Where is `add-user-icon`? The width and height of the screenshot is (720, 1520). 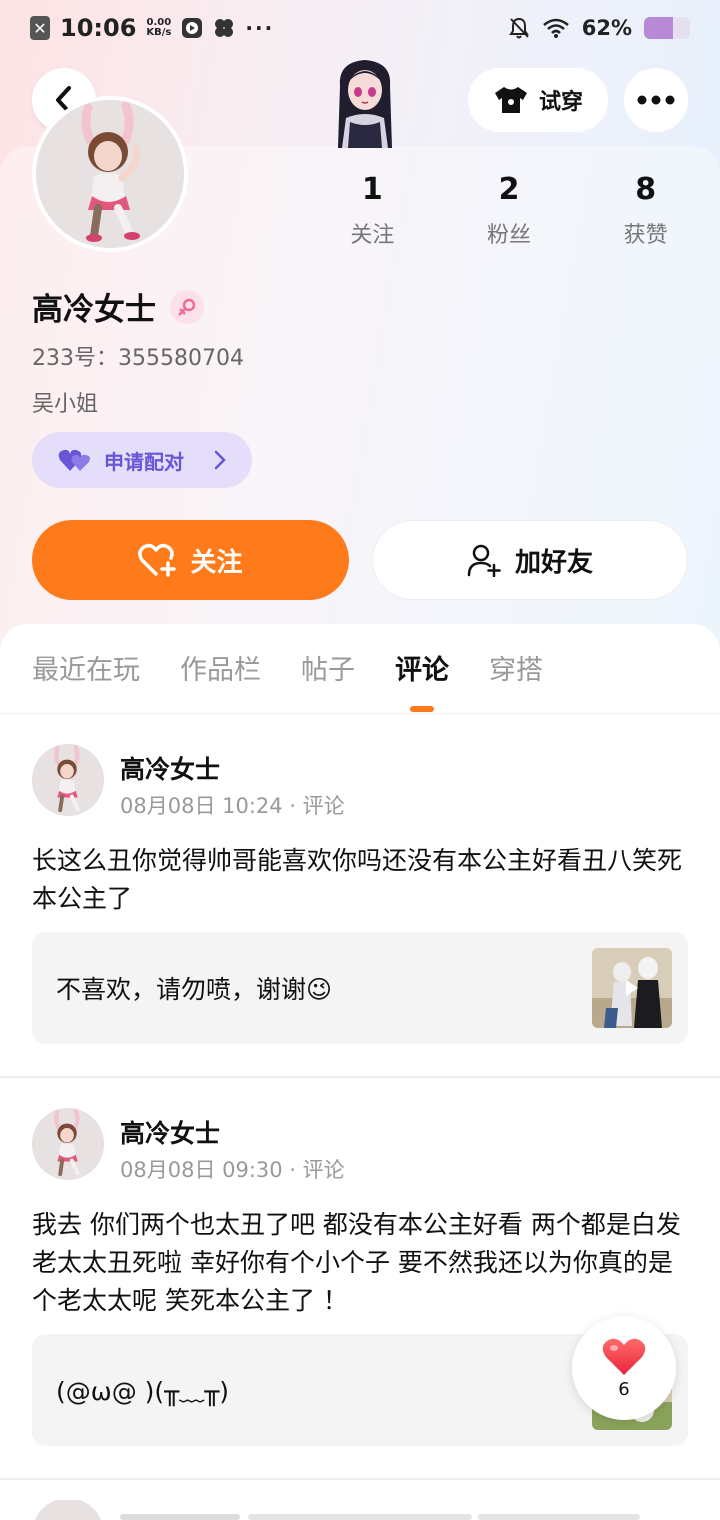 add-user-icon is located at coordinates (484, 560).